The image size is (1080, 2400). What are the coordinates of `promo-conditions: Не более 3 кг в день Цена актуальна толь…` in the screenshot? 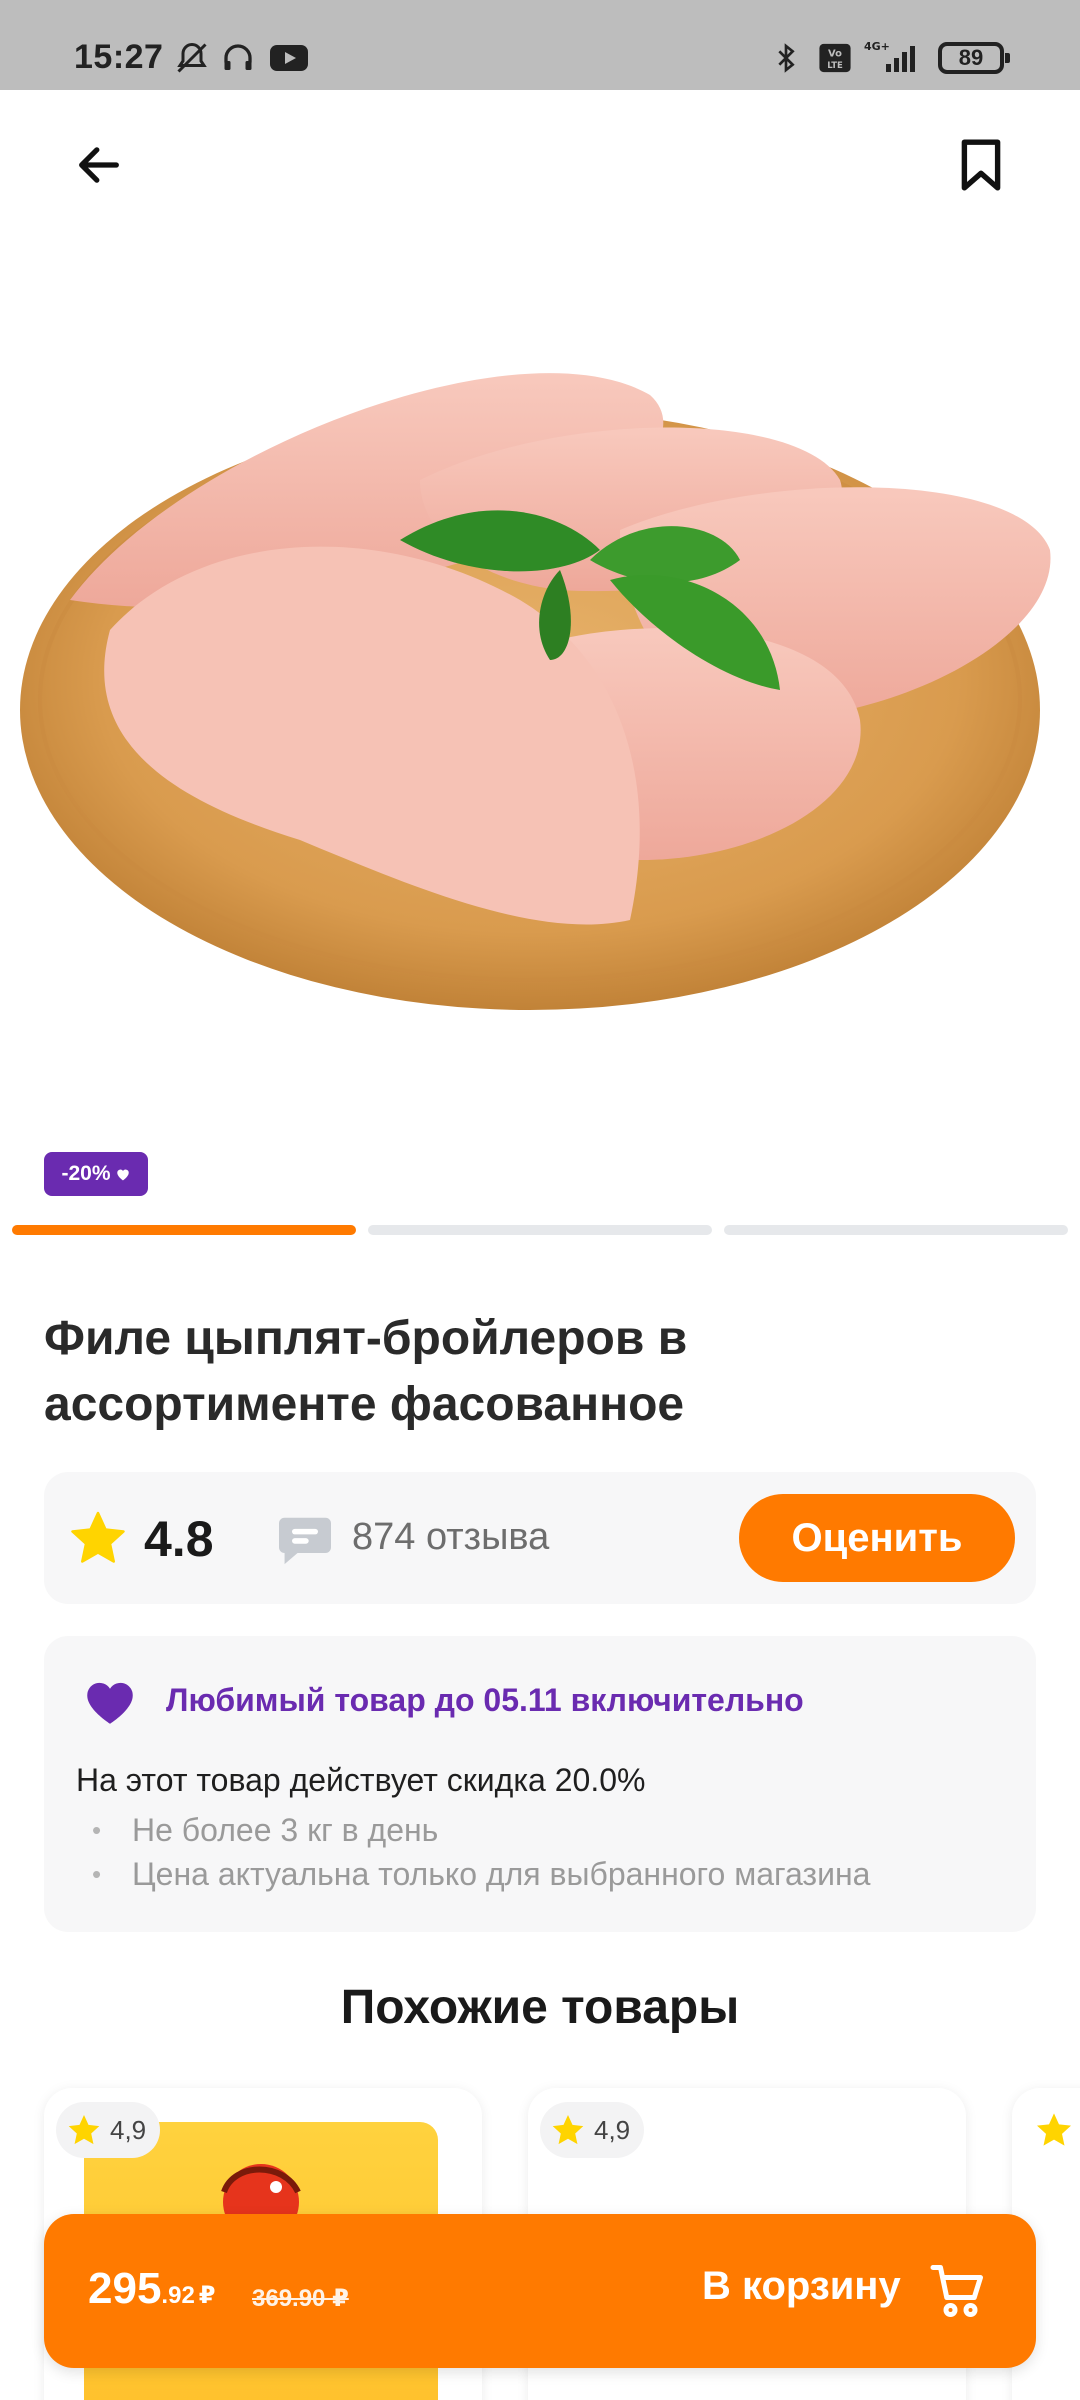 It's located at (481, 1852).